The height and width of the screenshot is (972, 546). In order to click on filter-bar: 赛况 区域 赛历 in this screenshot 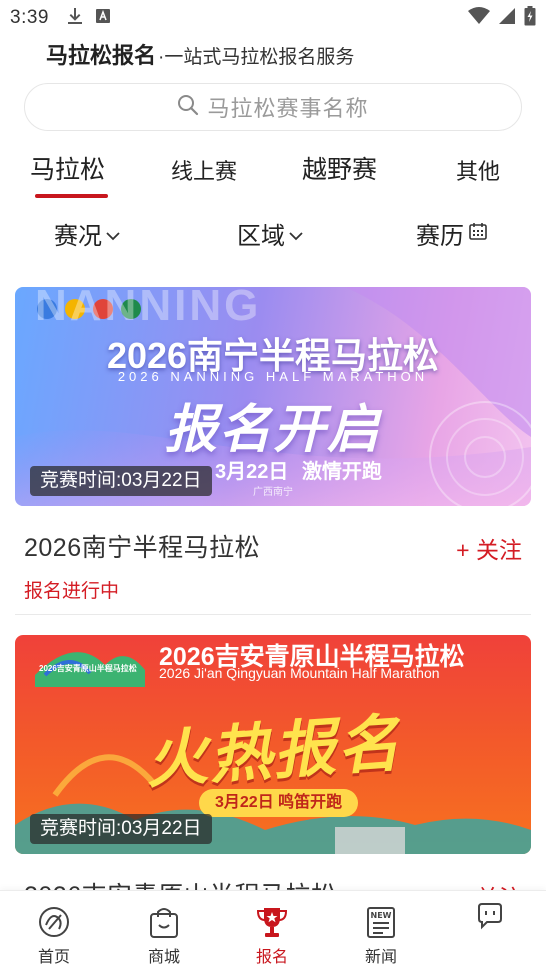, I will do `click(273, 234)`.